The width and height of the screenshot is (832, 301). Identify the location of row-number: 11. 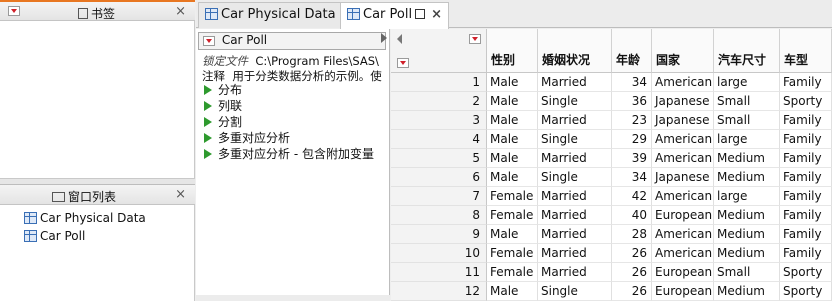
(439, 272).